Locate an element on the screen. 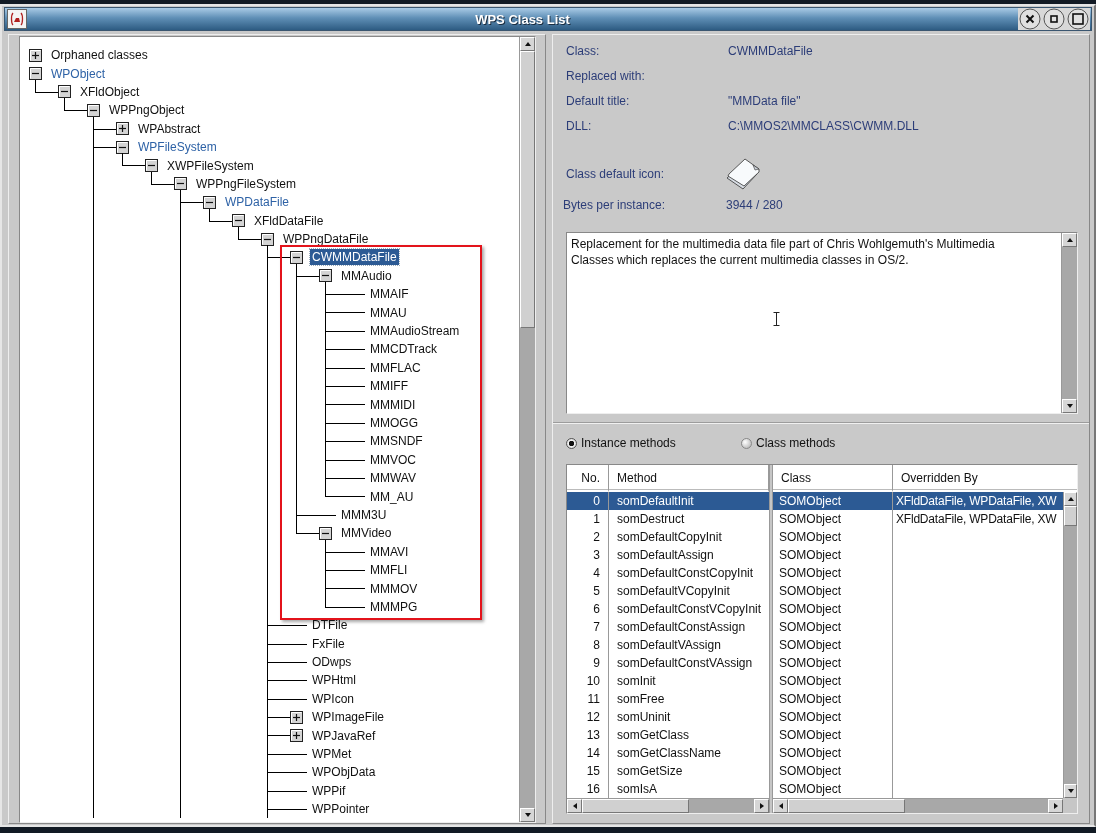 Image resolution: width=1096 pixels, height=833 pixels. tree-item: MMMIDI is located at coordinates (393, 404).